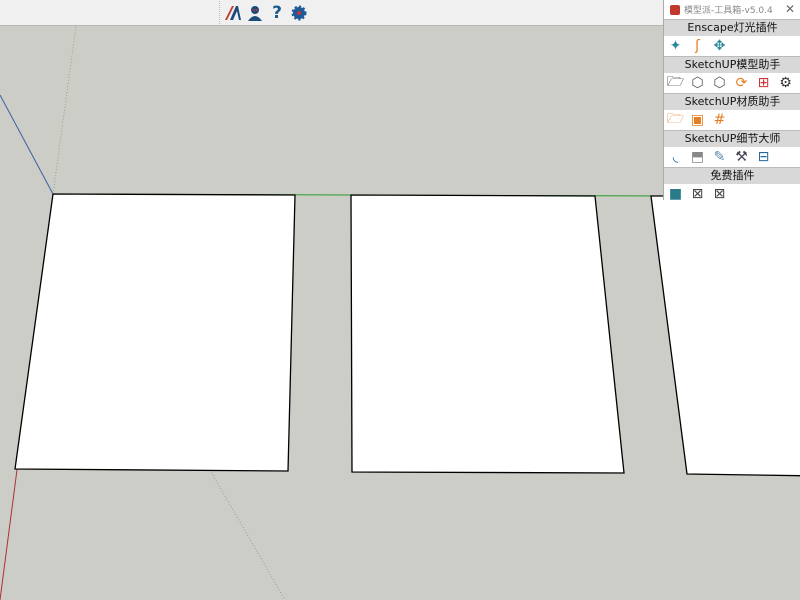  What do you see at coordinates (719, 46) in the screenshot?
I see `move-light-icon: ✥` at bounding box center [719, 46].